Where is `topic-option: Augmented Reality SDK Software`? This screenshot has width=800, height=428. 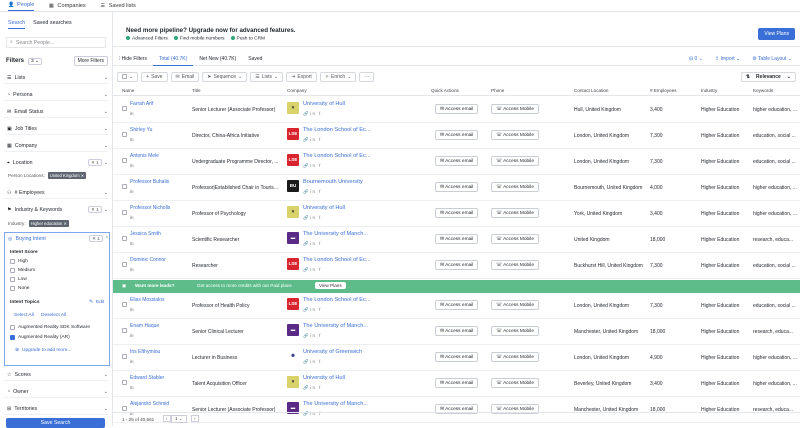
topic-option: Augmented Reality SDK Software is located at coordinates (50, 327).